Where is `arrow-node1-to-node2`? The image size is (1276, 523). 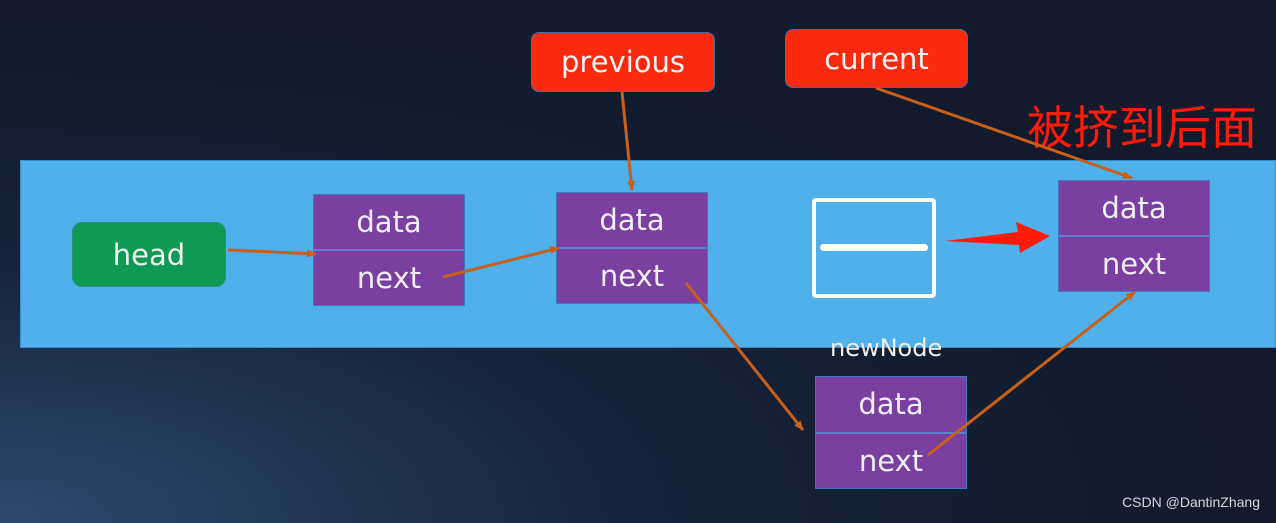 arrow-node1-to-node2 is located at coordinates (501, 262).